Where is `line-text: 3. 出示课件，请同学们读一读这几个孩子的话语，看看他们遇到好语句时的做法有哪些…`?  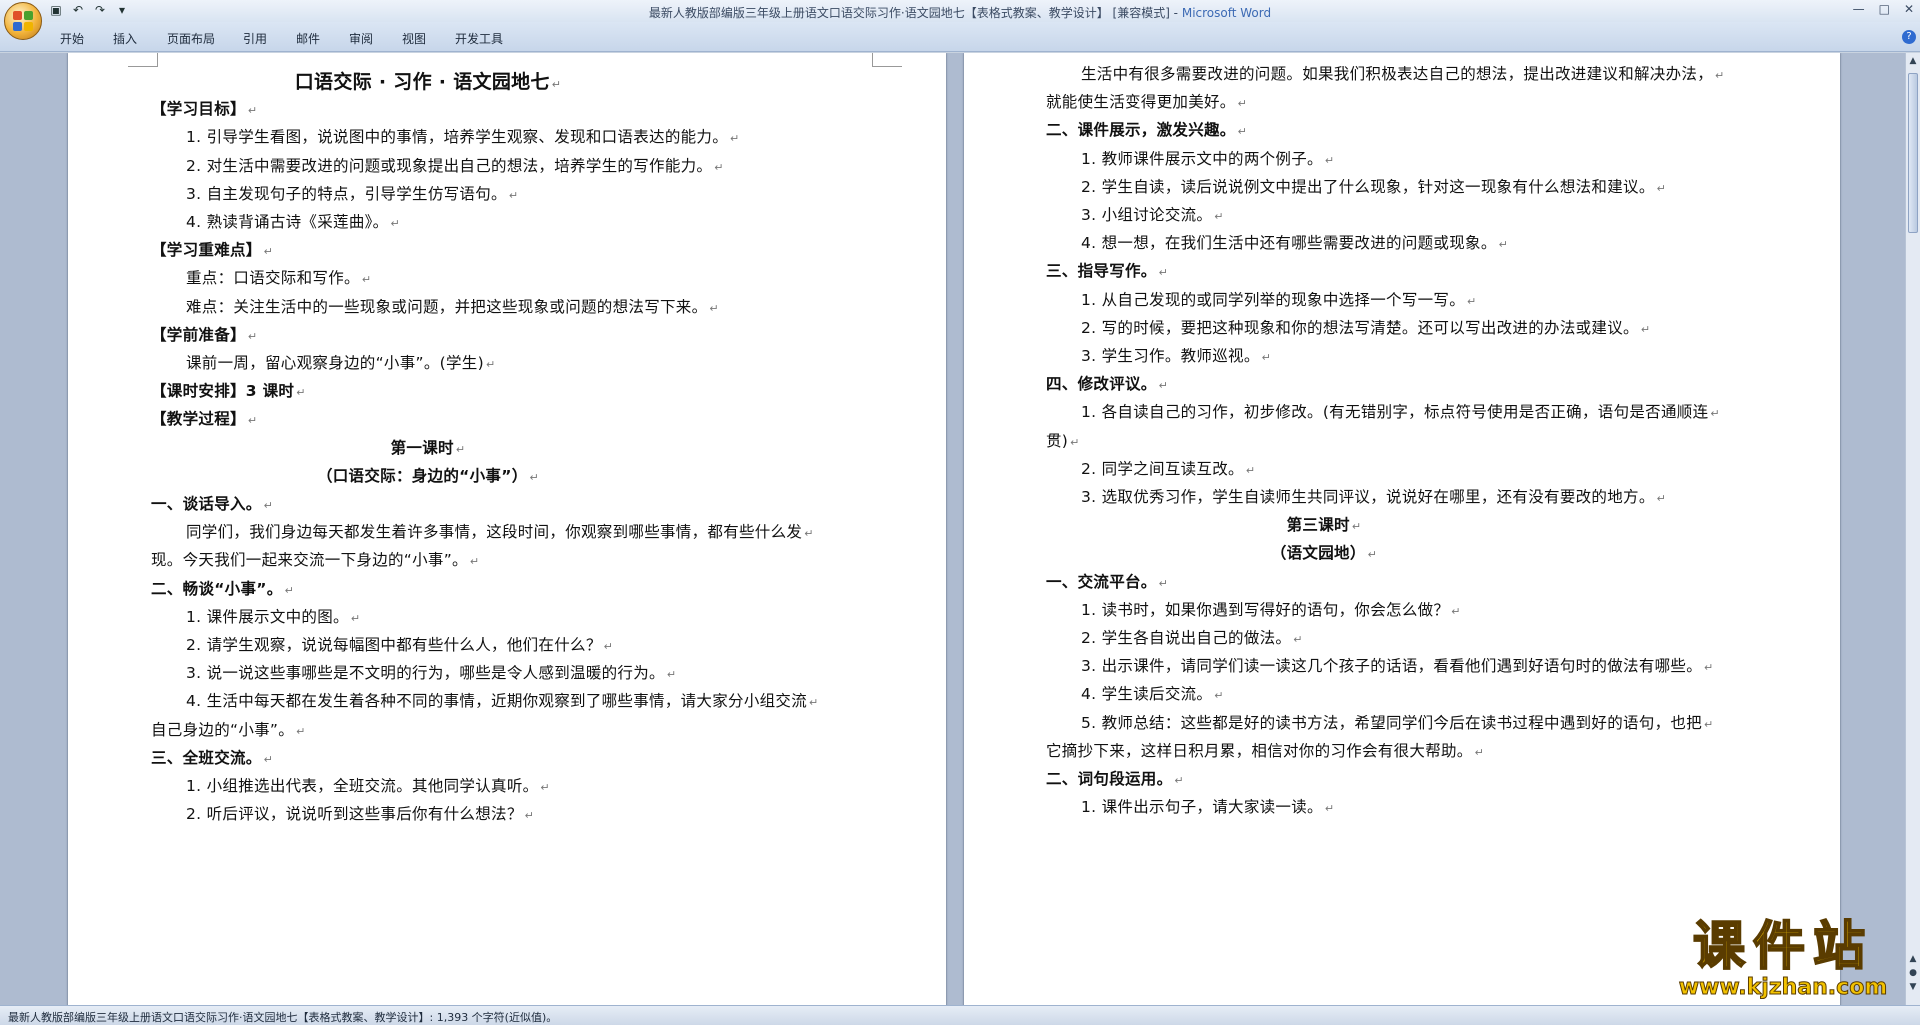 line-text: 3. 出示课件，请同学们读一读这几个孩子的话语，看看他们遇到好语句时的做法有哪些… is located at coordinates (1392, 666).